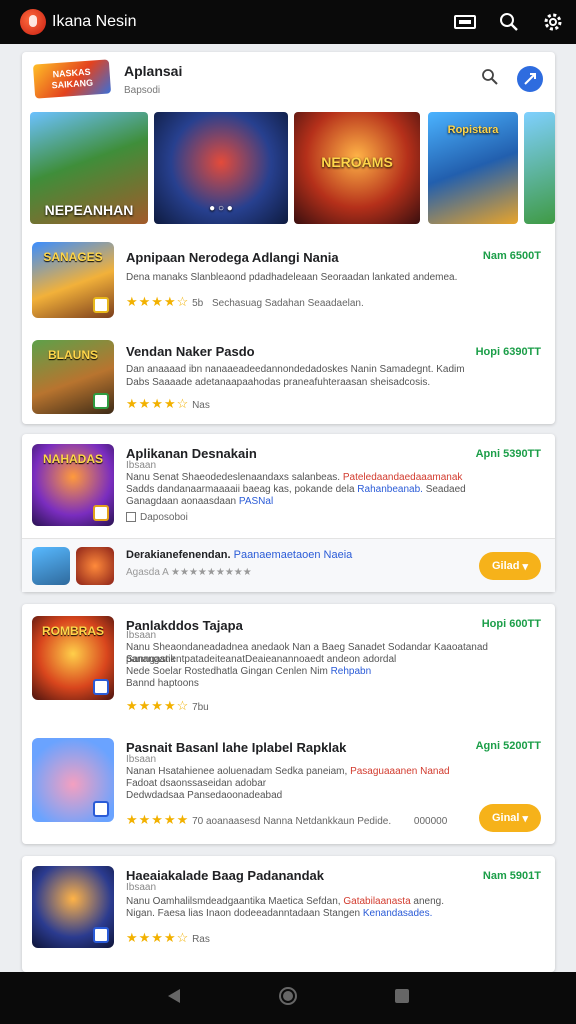 This screenshot has width=576, height=1024. I want to click on item-price: Hopi 600TT, so click(511, 624).